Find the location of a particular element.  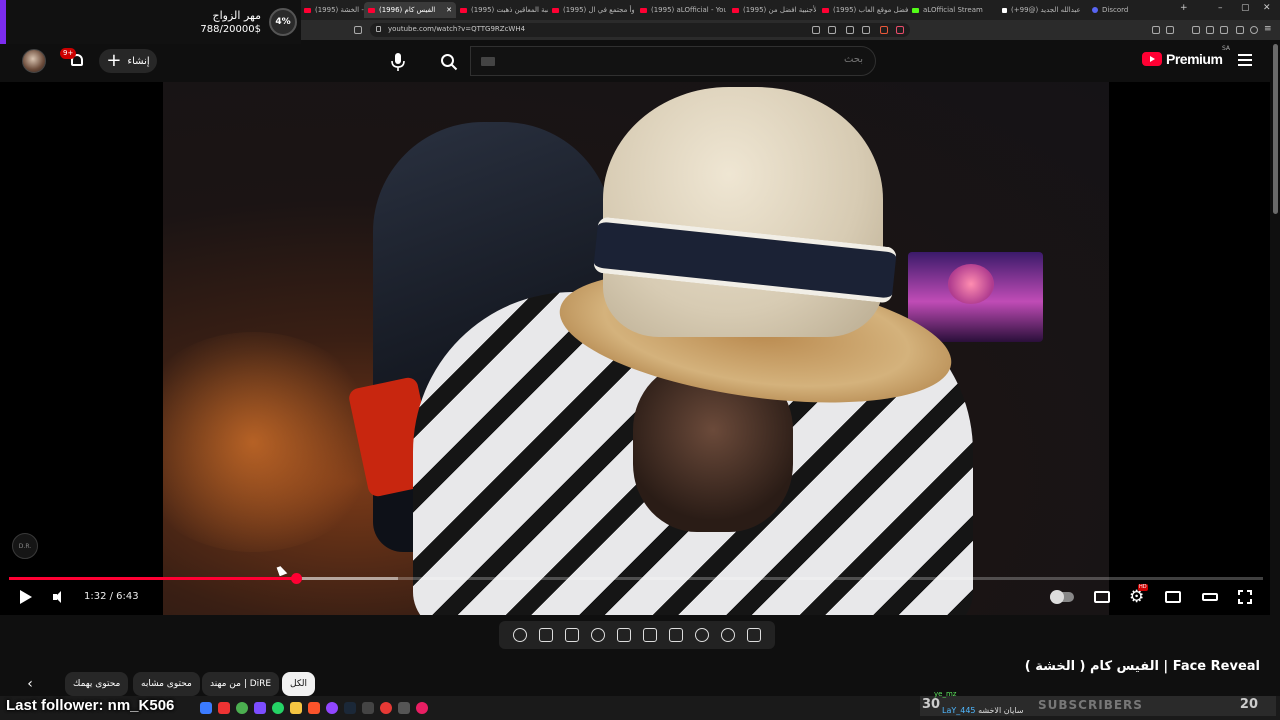

create-label: إنشاء is located at coordinates (138, 61).